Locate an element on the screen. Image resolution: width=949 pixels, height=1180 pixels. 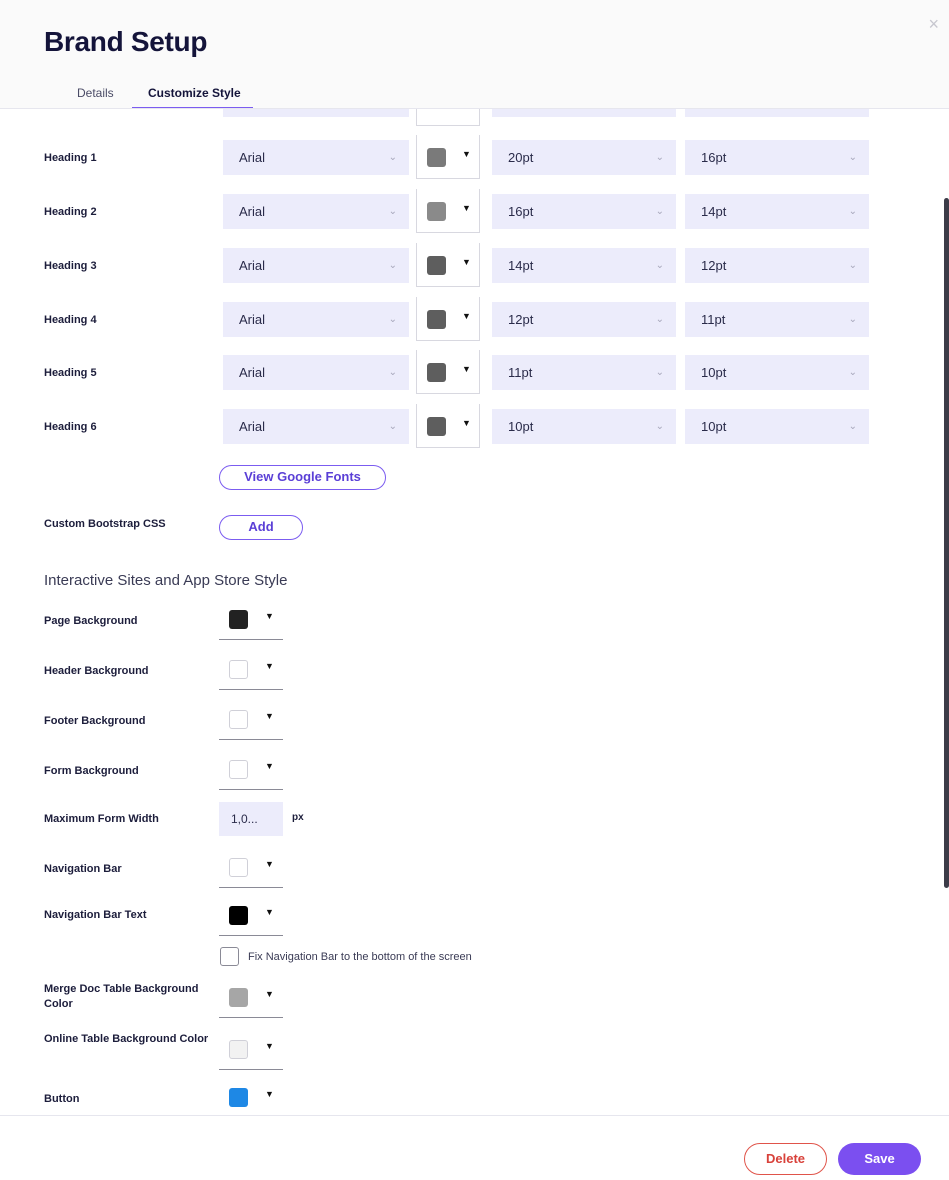
scrollbar is located at coordinates (946, 543).